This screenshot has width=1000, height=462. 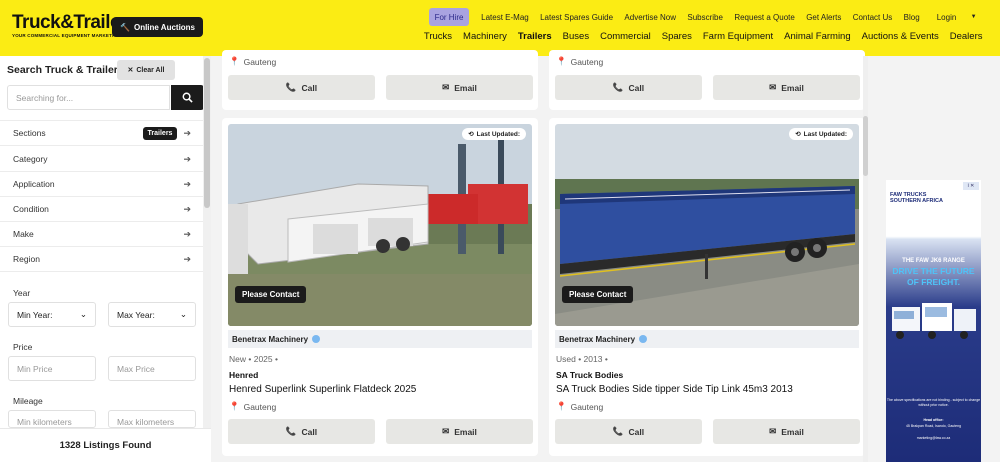 I want to click on min-price-input: Min Price, so click(x=52, y=368).